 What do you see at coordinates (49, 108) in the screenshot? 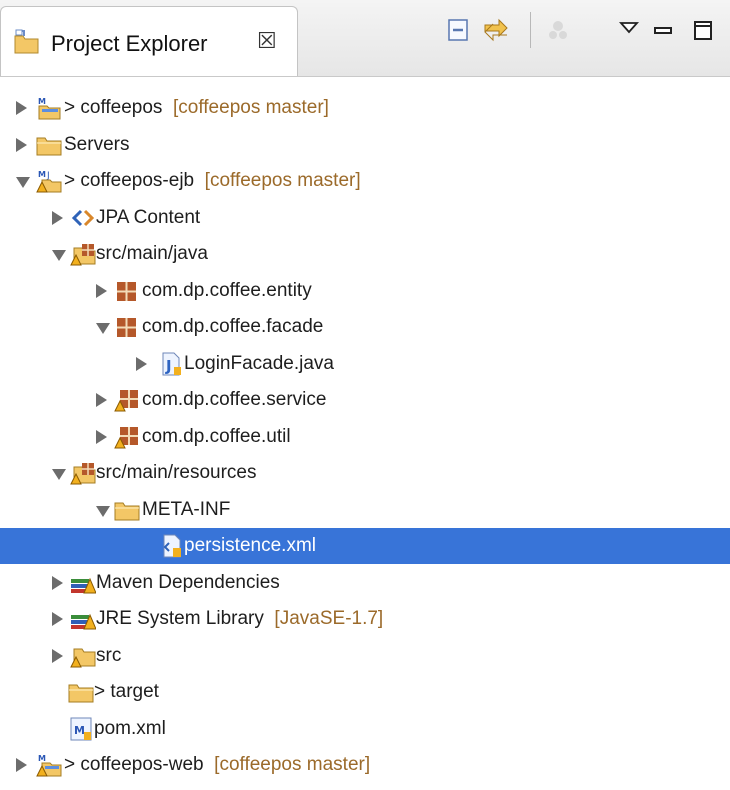
I see `maven-project-icon: M` at bounding box center [49, 108].